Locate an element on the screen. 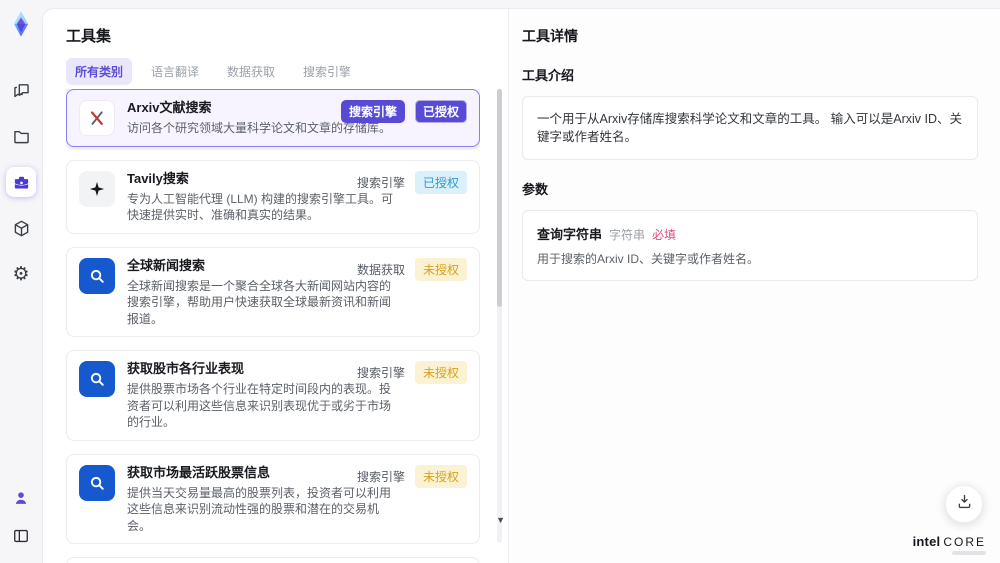 This screenshot has width=1000, height=563. intel-wordmark: intel is located at coordinates (926, 541).